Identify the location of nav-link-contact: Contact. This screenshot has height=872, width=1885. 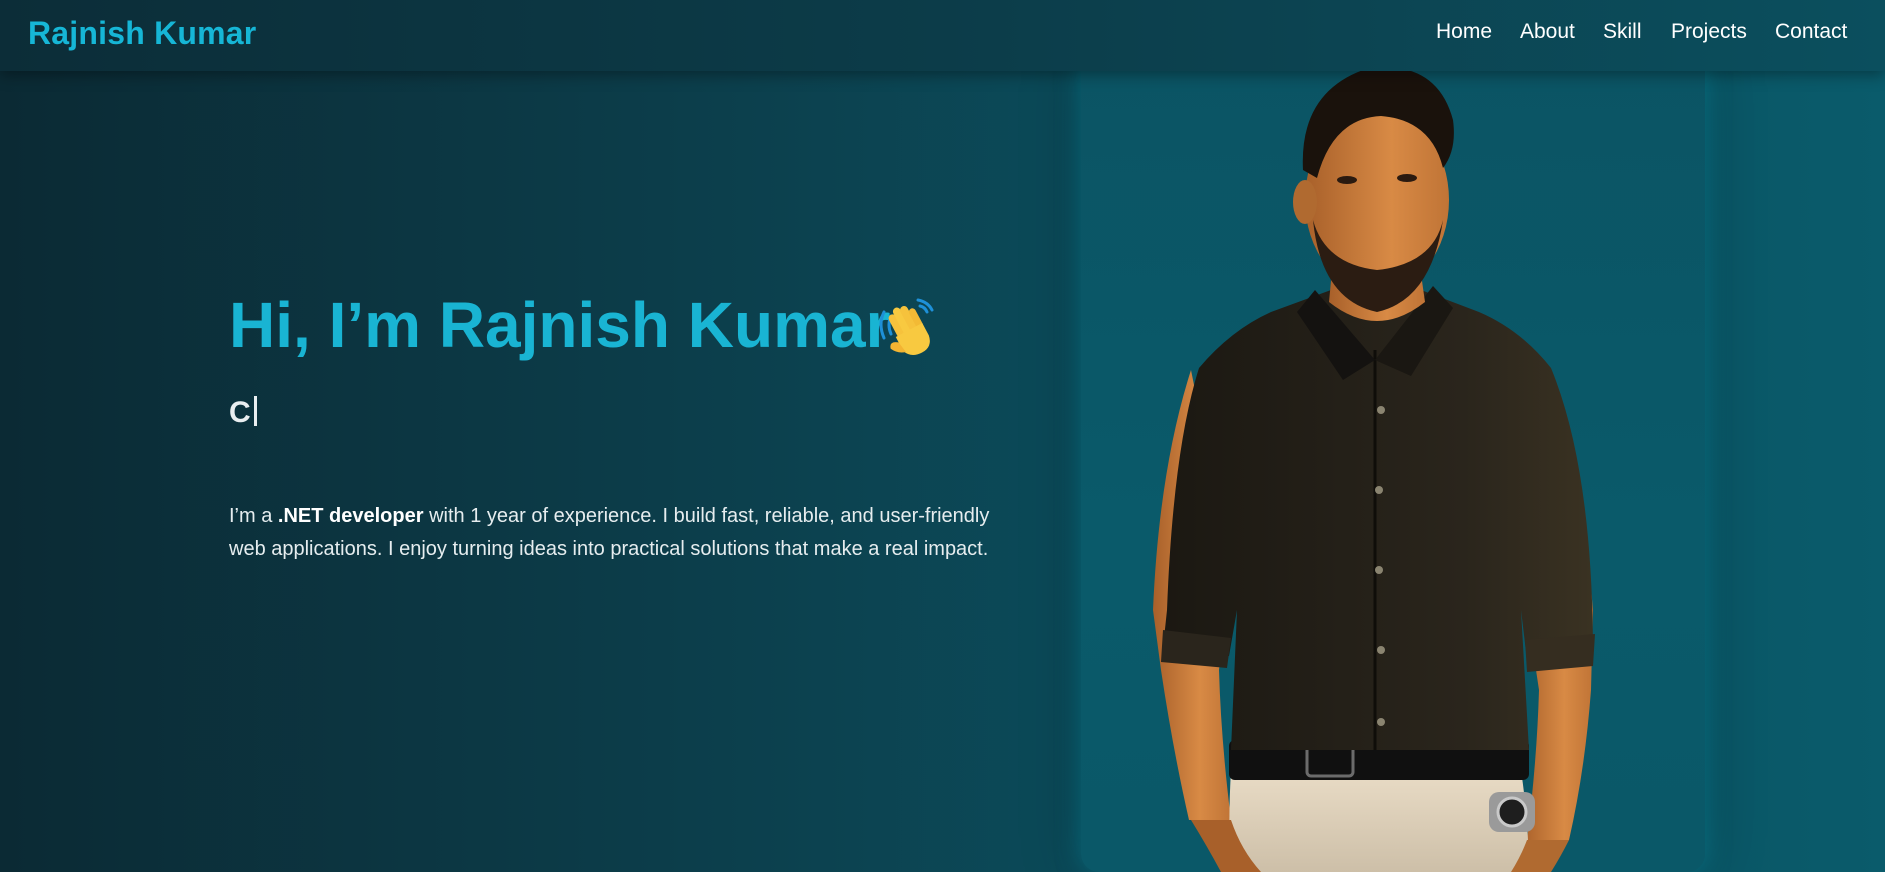
(1811, 32).